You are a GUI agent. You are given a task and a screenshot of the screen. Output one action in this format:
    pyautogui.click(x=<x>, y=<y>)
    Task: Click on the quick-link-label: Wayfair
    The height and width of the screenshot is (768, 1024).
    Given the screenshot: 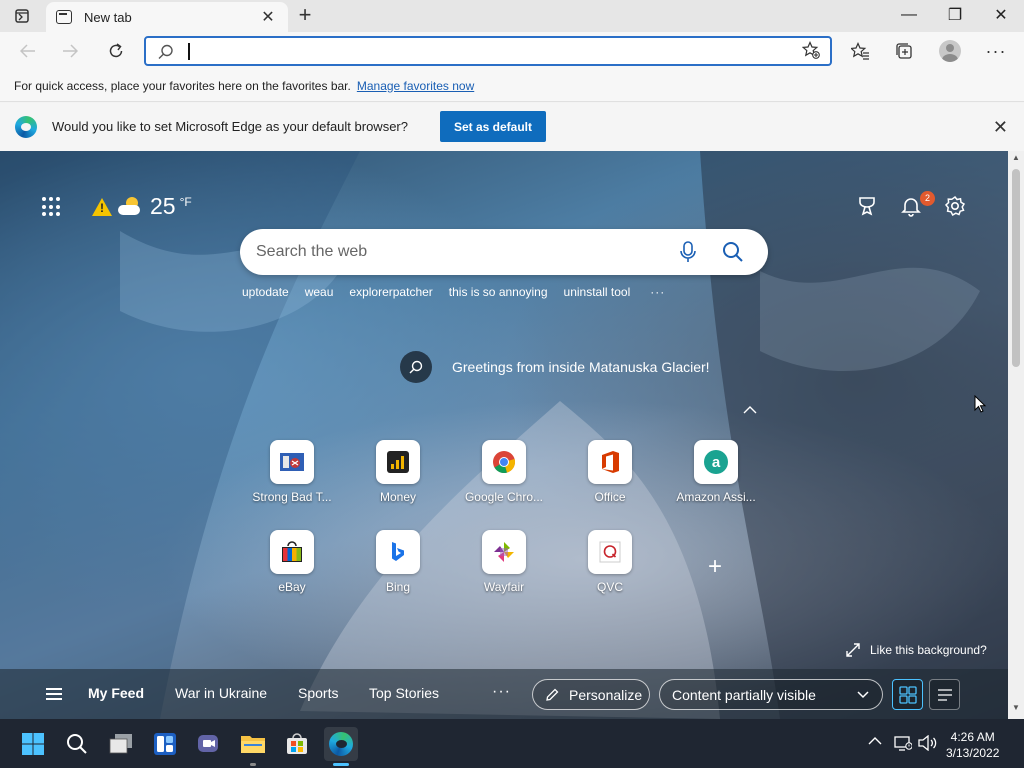 What is the action you would take?
    pyautogui.click(x=504, y=587)
    